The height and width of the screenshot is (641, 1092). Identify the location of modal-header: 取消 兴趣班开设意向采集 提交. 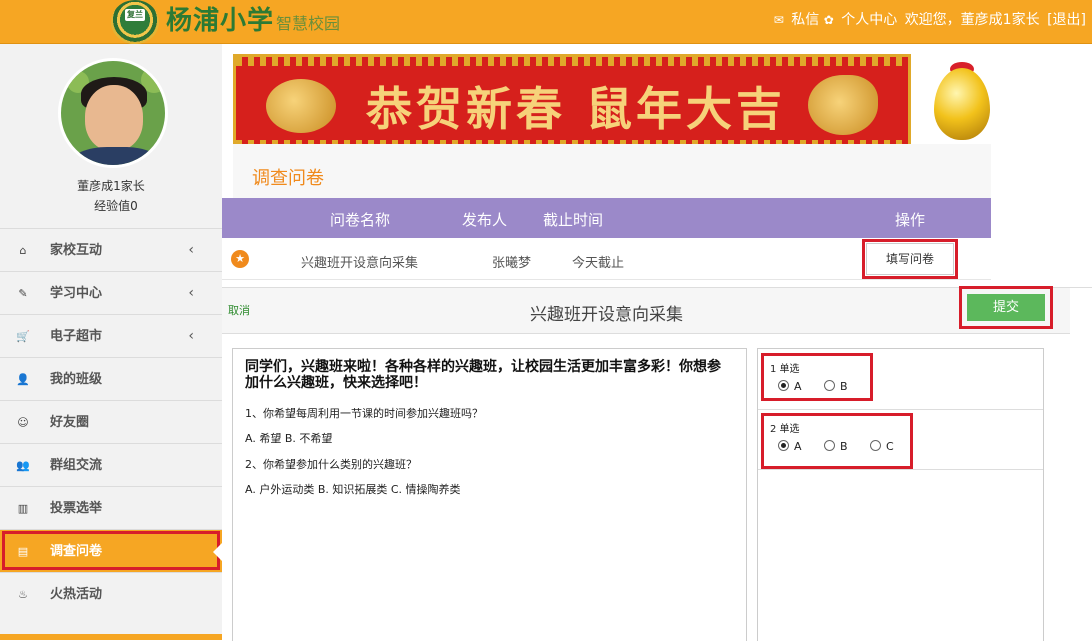
(646, 310).